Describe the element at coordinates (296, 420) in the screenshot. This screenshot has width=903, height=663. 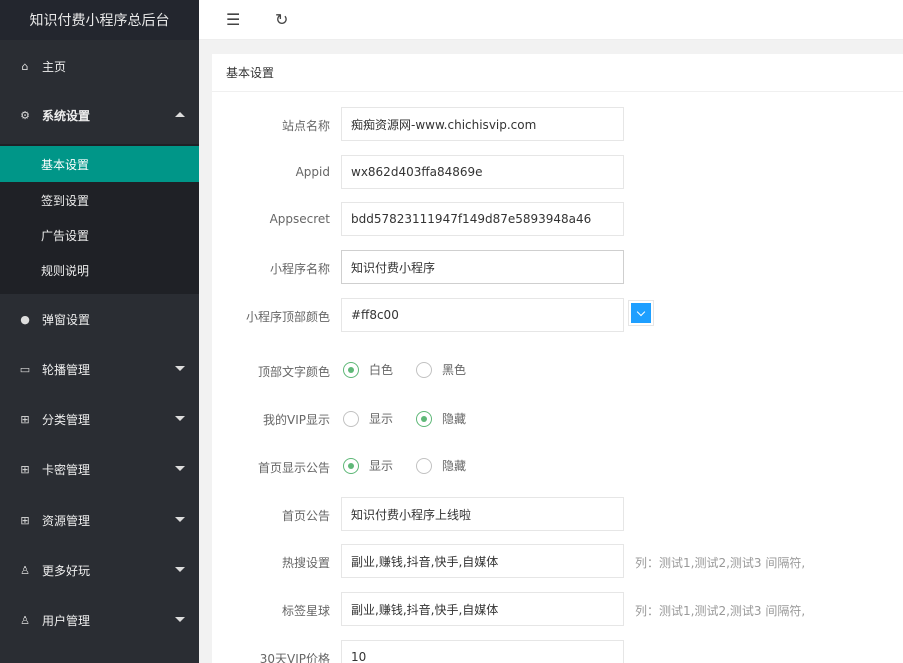
I see `my-vip-label: 我的VIP显示` at that location.